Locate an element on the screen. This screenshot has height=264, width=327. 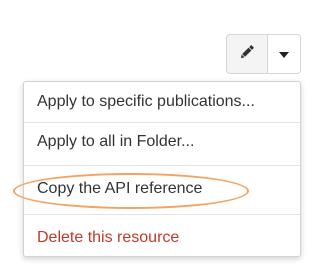
action-button-group is located at coordinates (263, 54).